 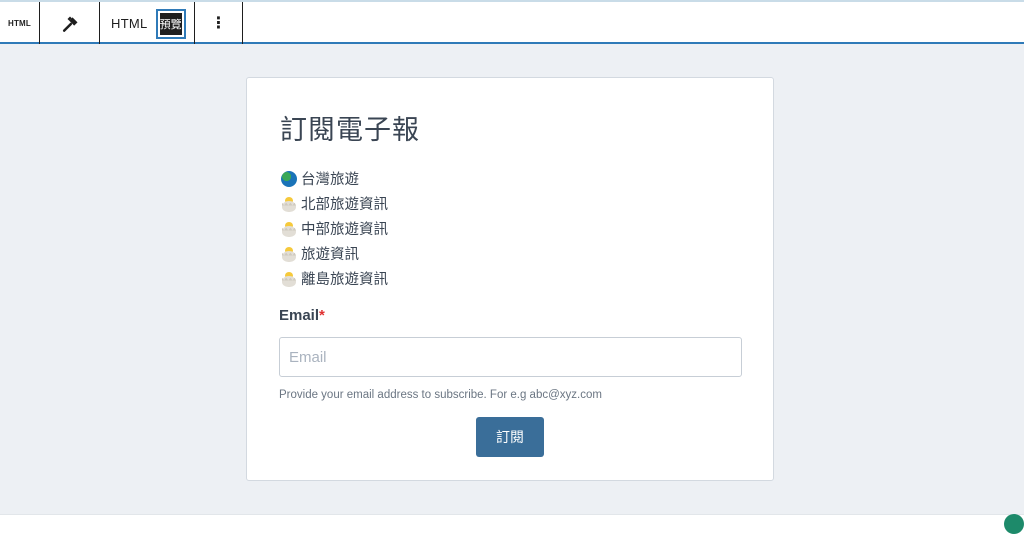 I want to click on list-item: 旅遊資訊, so click(x=334, y=253).